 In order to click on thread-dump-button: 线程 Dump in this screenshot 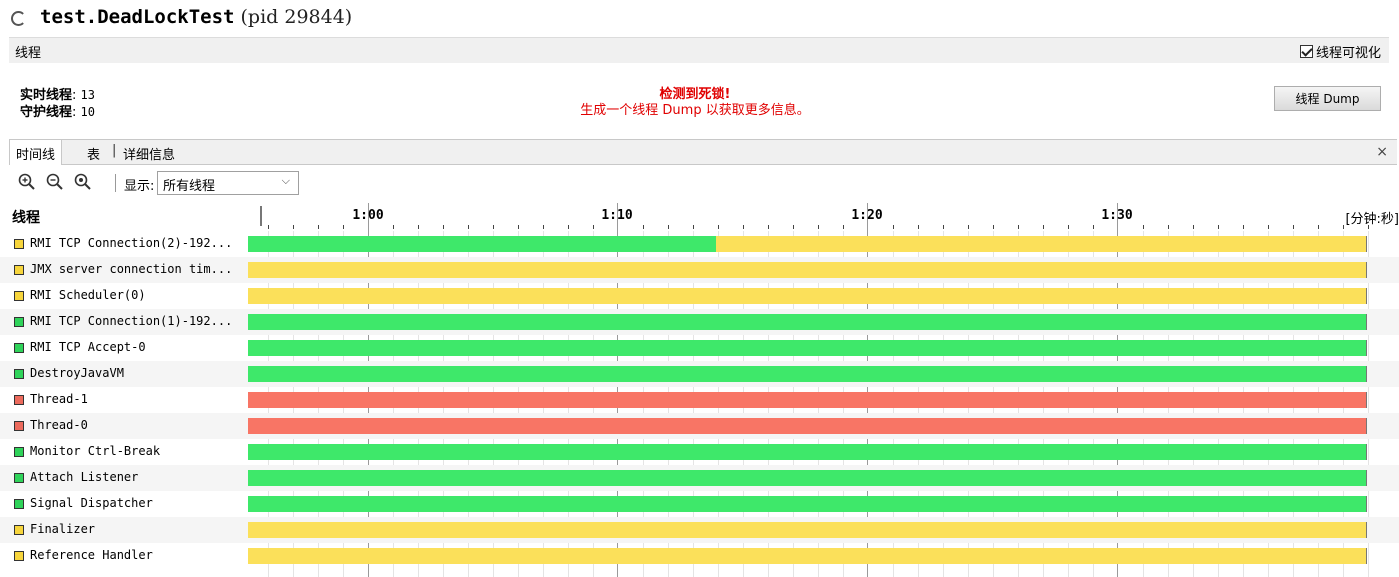, I will do `click(1327, 98)`.